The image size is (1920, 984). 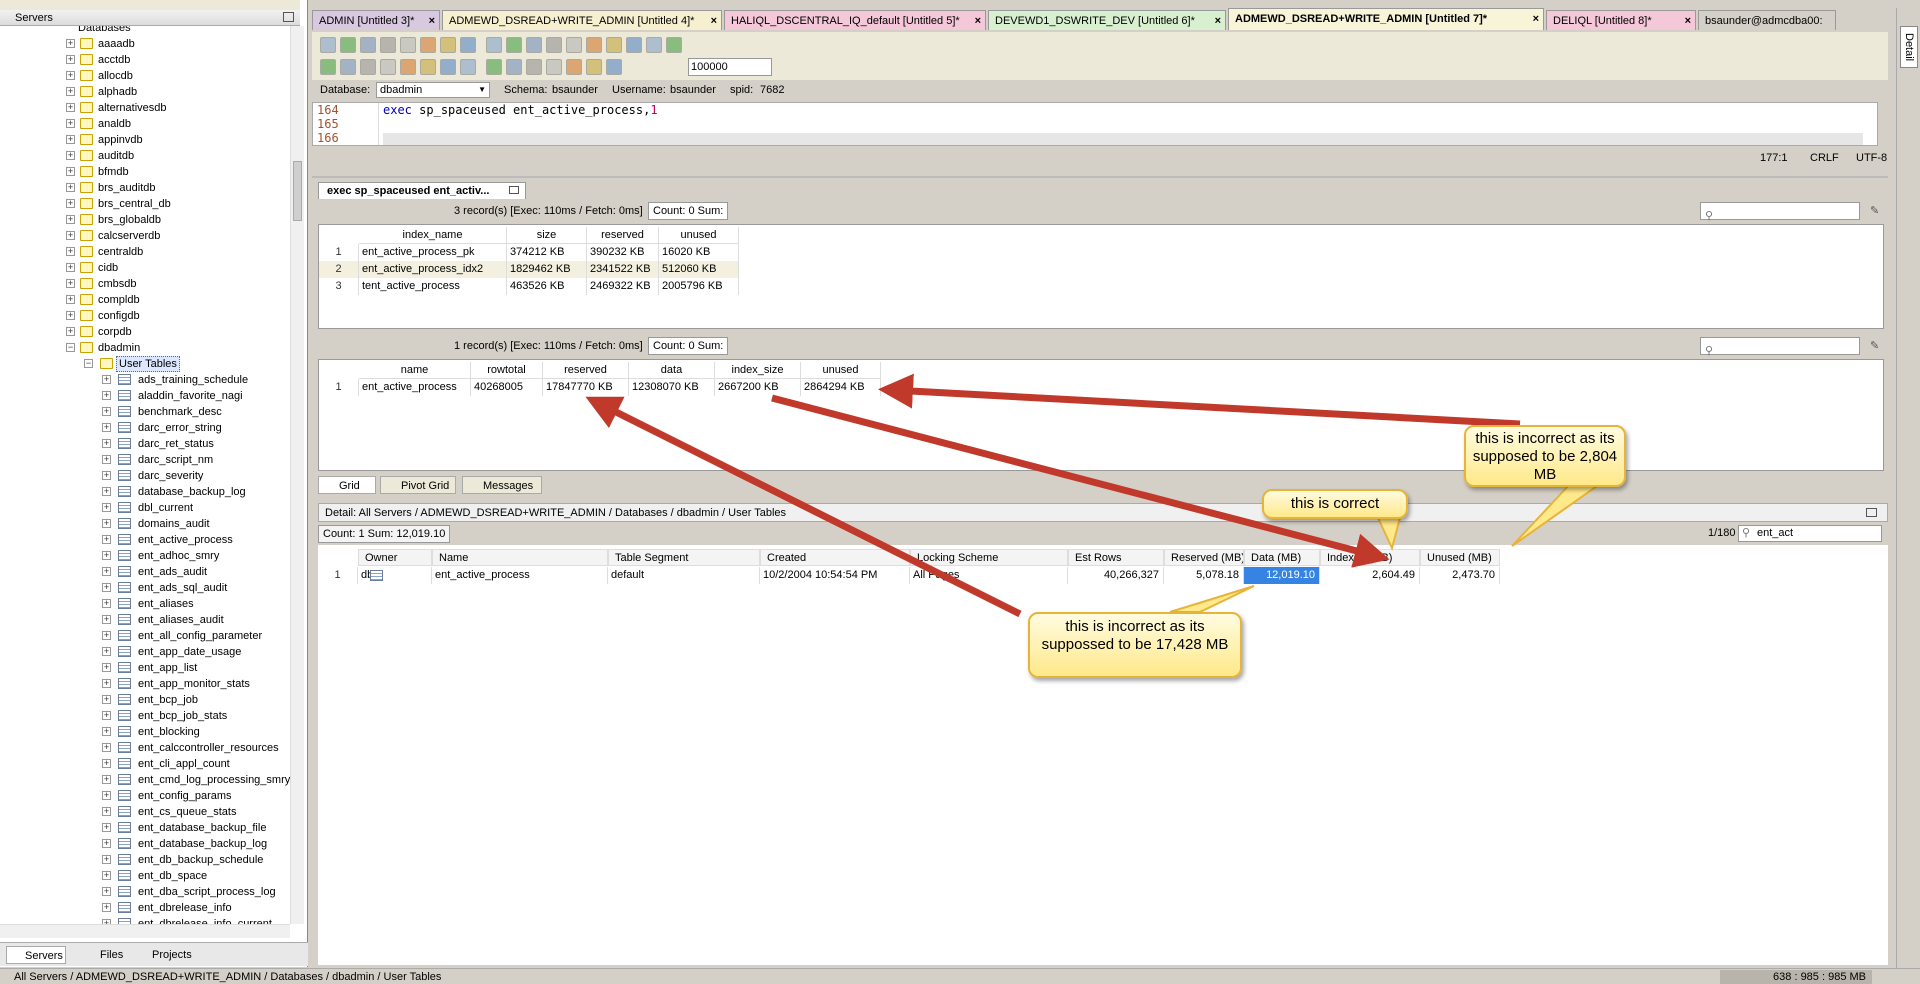 I want to click on arrow-to-unused, so click(x=1199, y=400).